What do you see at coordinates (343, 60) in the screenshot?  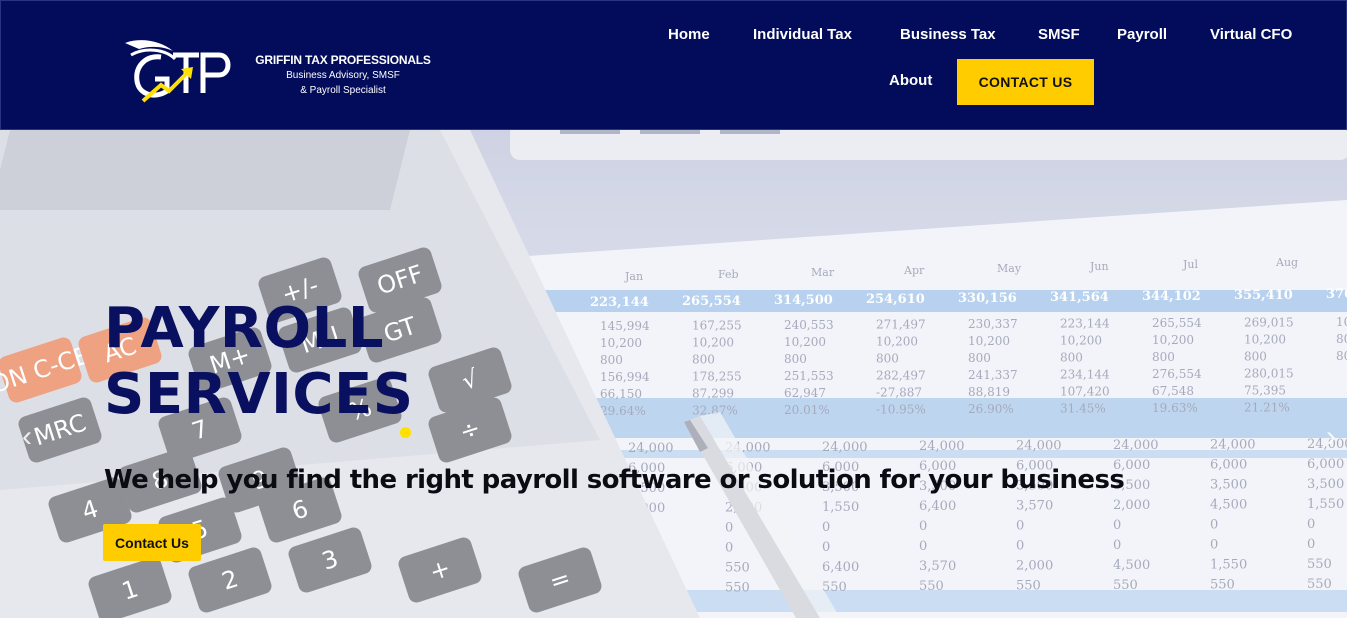 I see `brand-name: GRIFFIN TAX PROFESSIONALS` at bounding box center [343, 60].